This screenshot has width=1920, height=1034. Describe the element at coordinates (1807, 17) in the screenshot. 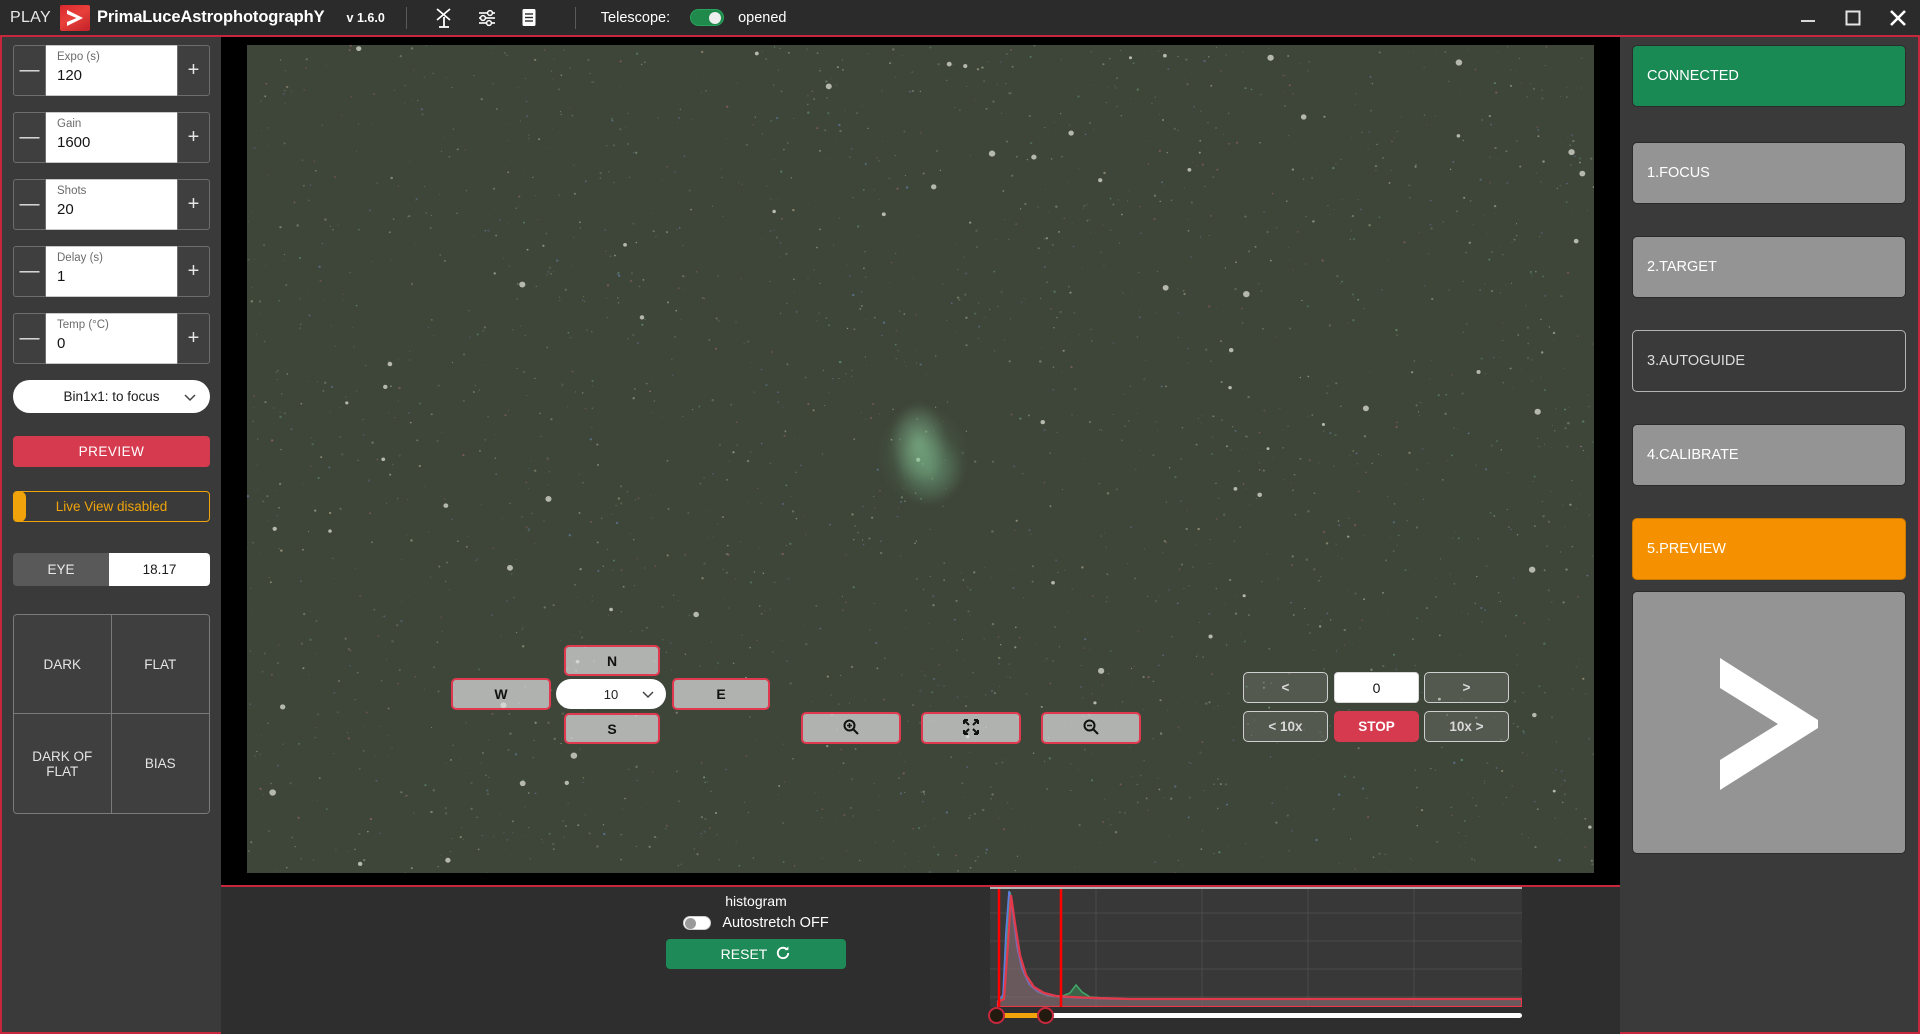

I see `minimize-button` at that location.